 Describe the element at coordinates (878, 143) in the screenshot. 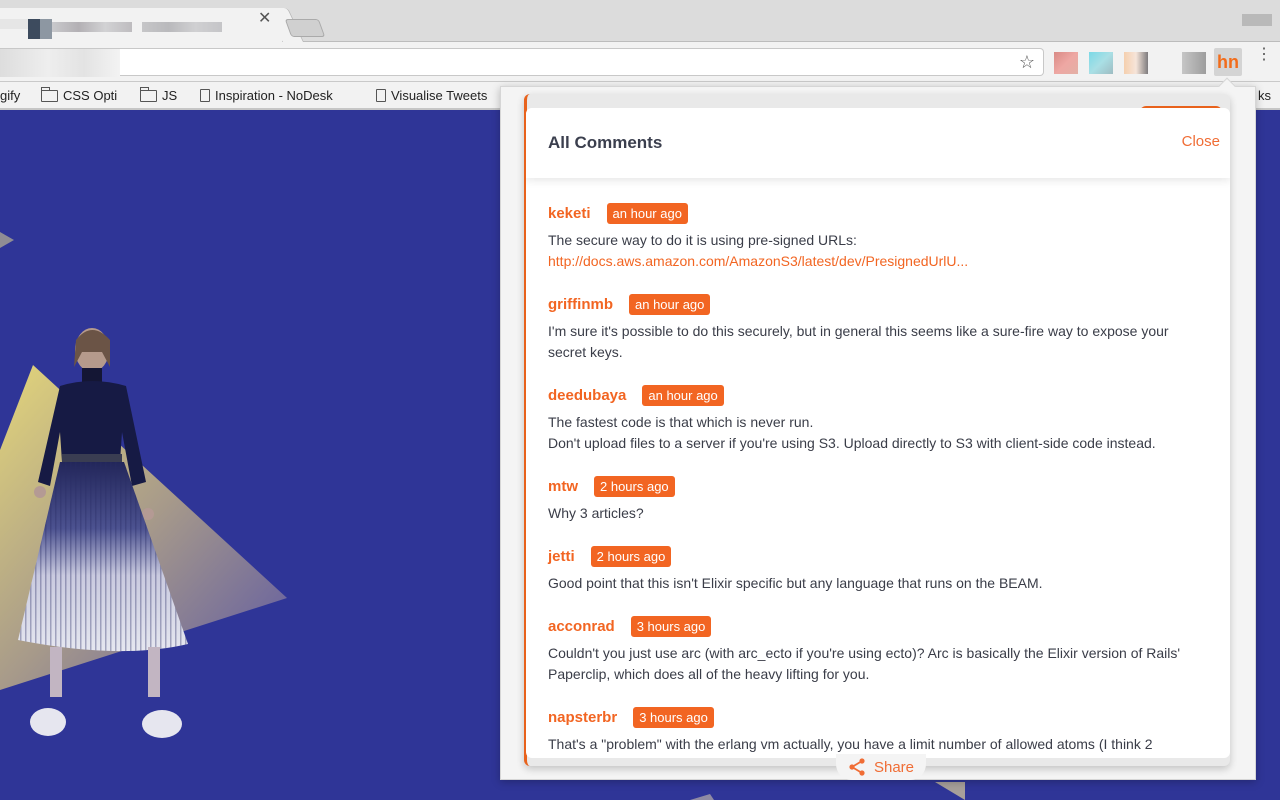

I see `modal-header: All Comments Close` at that location.